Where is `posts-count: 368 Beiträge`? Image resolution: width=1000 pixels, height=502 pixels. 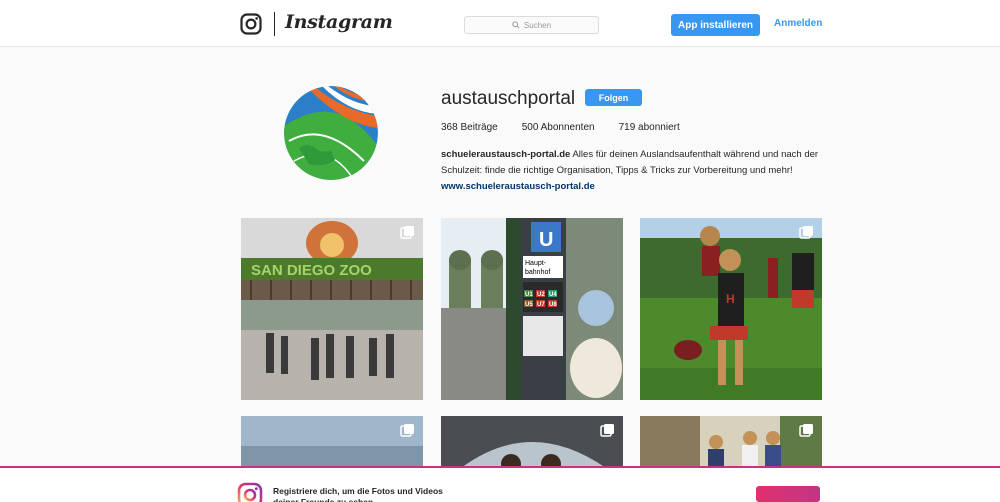
posts-count: 368 Beiträge is located at coordinates (469, 127).